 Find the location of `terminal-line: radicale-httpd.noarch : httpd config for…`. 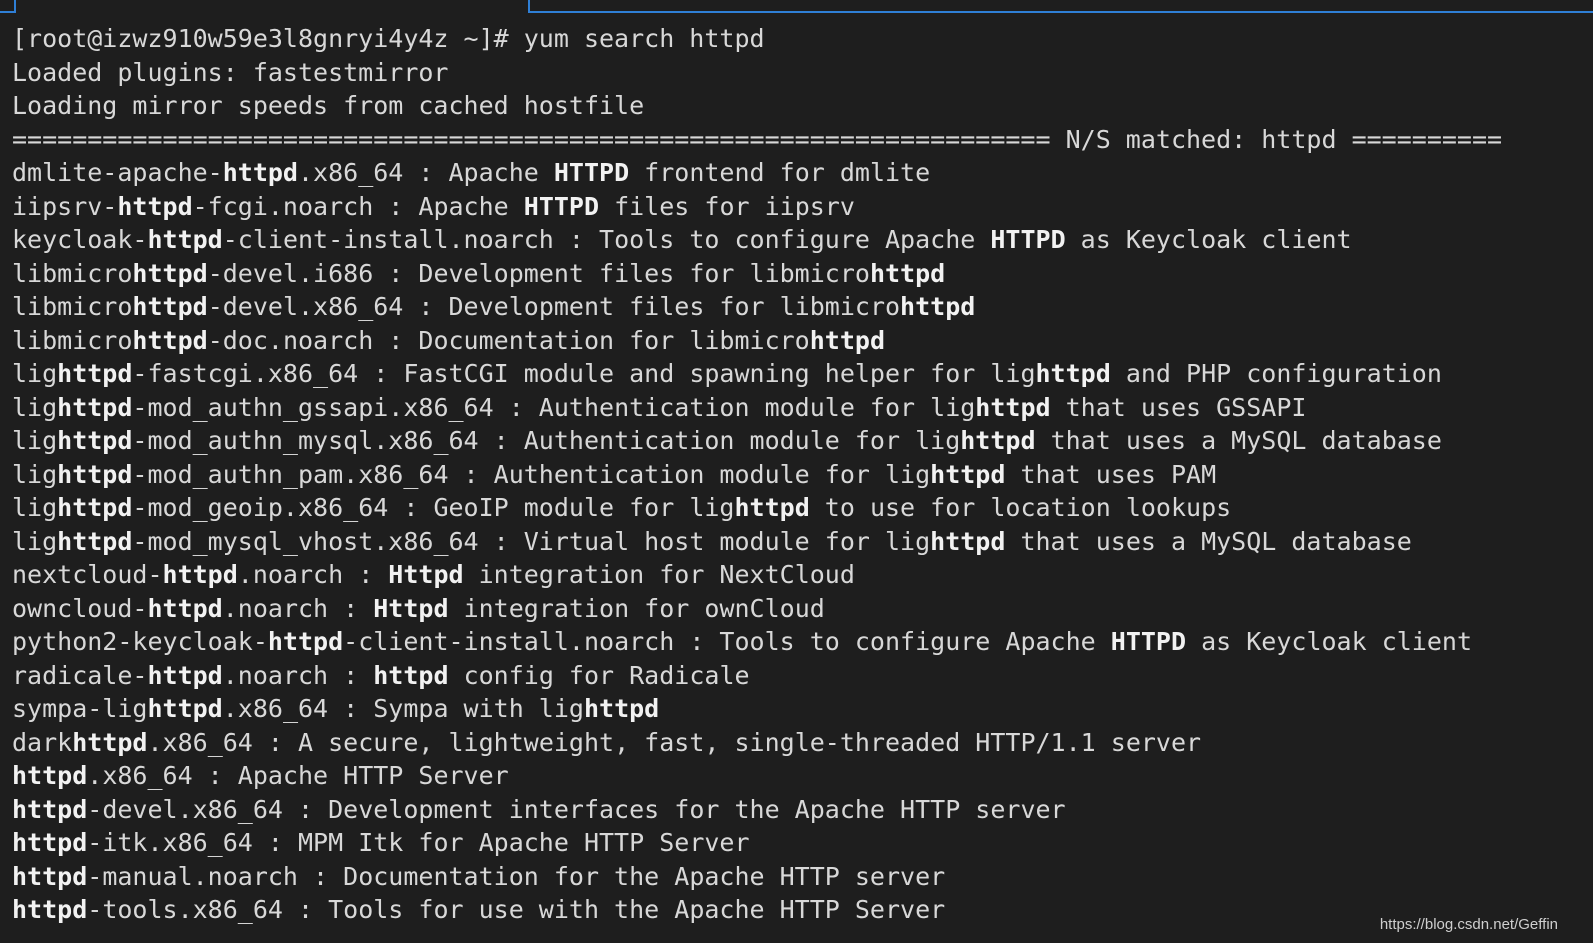

terminal-line: radicale-httpd.noarch : httpd config for… is located at coordinates (802, 676).